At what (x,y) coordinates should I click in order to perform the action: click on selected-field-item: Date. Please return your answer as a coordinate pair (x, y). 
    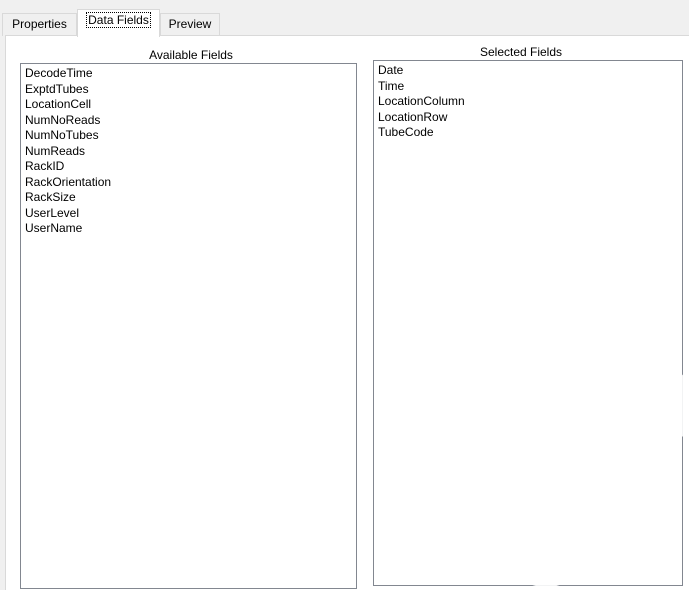
    Looking at the image, I should click on (528, 71).